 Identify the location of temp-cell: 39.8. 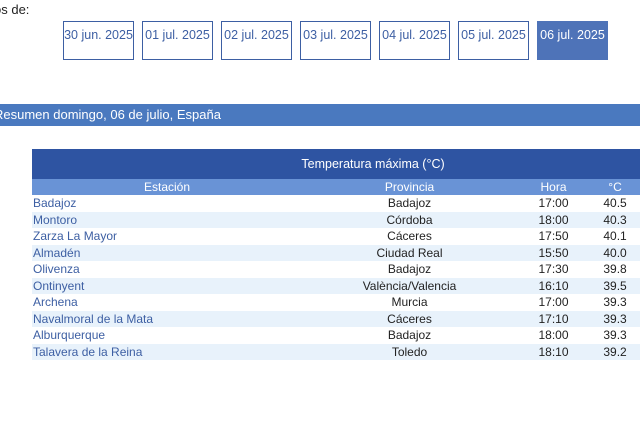
(615, 269).